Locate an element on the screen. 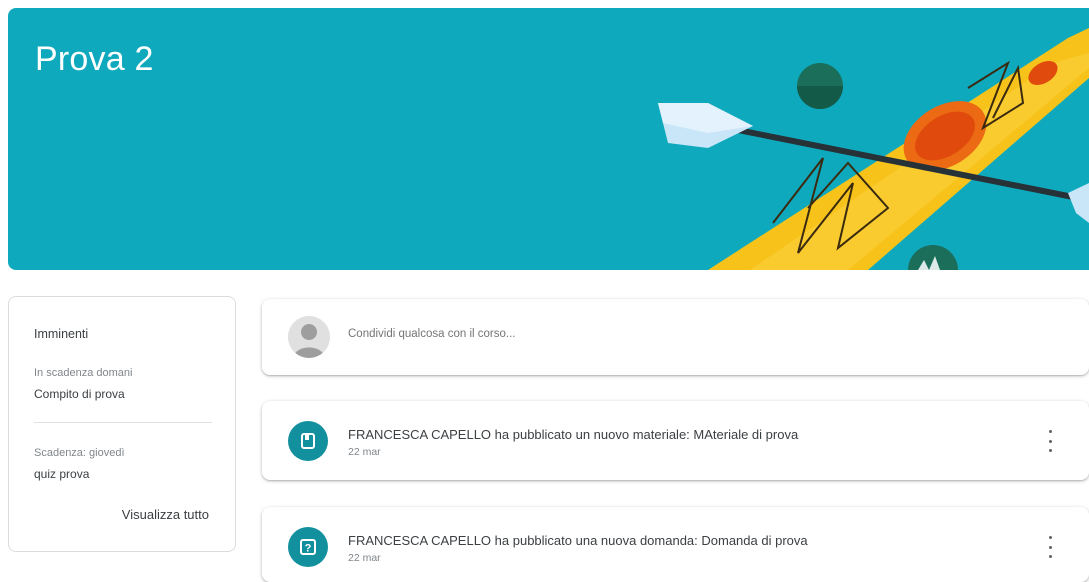  avatar is located at coordinates (309, 337).